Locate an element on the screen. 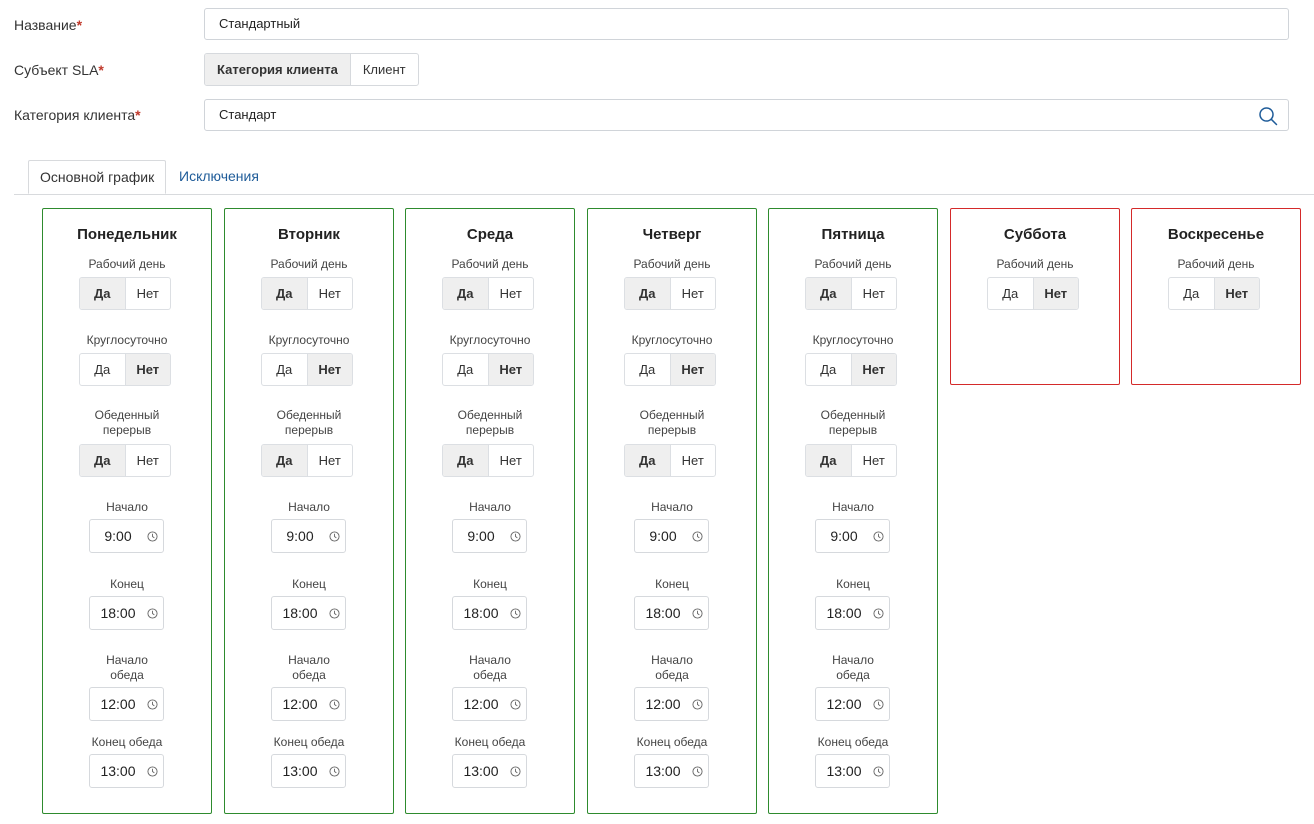  subject-toggle: Категория клиента Клиент is located at coordinates (311, 69).